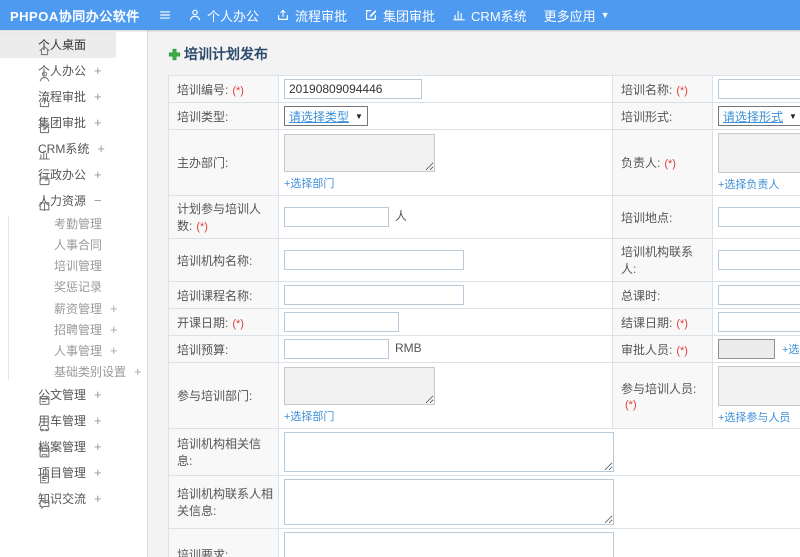 The width and height of the screenshot is (800, 557). I want to click on sidebar-item-knowledge: 知识交流 +, so click(58, 499).